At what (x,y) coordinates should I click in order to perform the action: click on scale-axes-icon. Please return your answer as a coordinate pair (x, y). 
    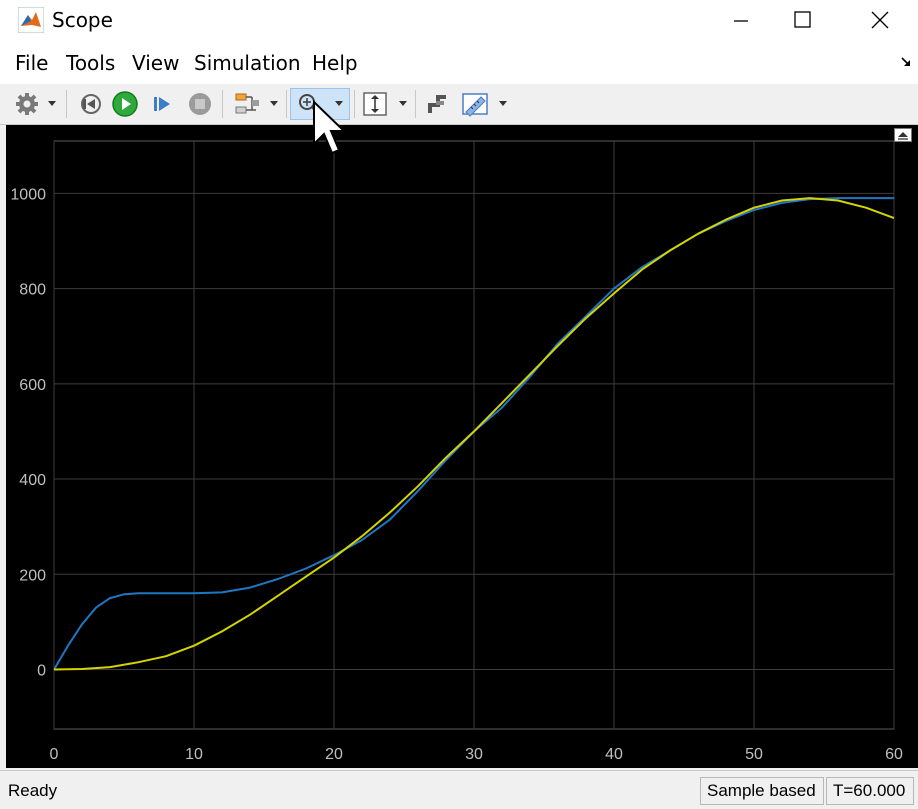
    Looking at the image, I should click on (375, 104).